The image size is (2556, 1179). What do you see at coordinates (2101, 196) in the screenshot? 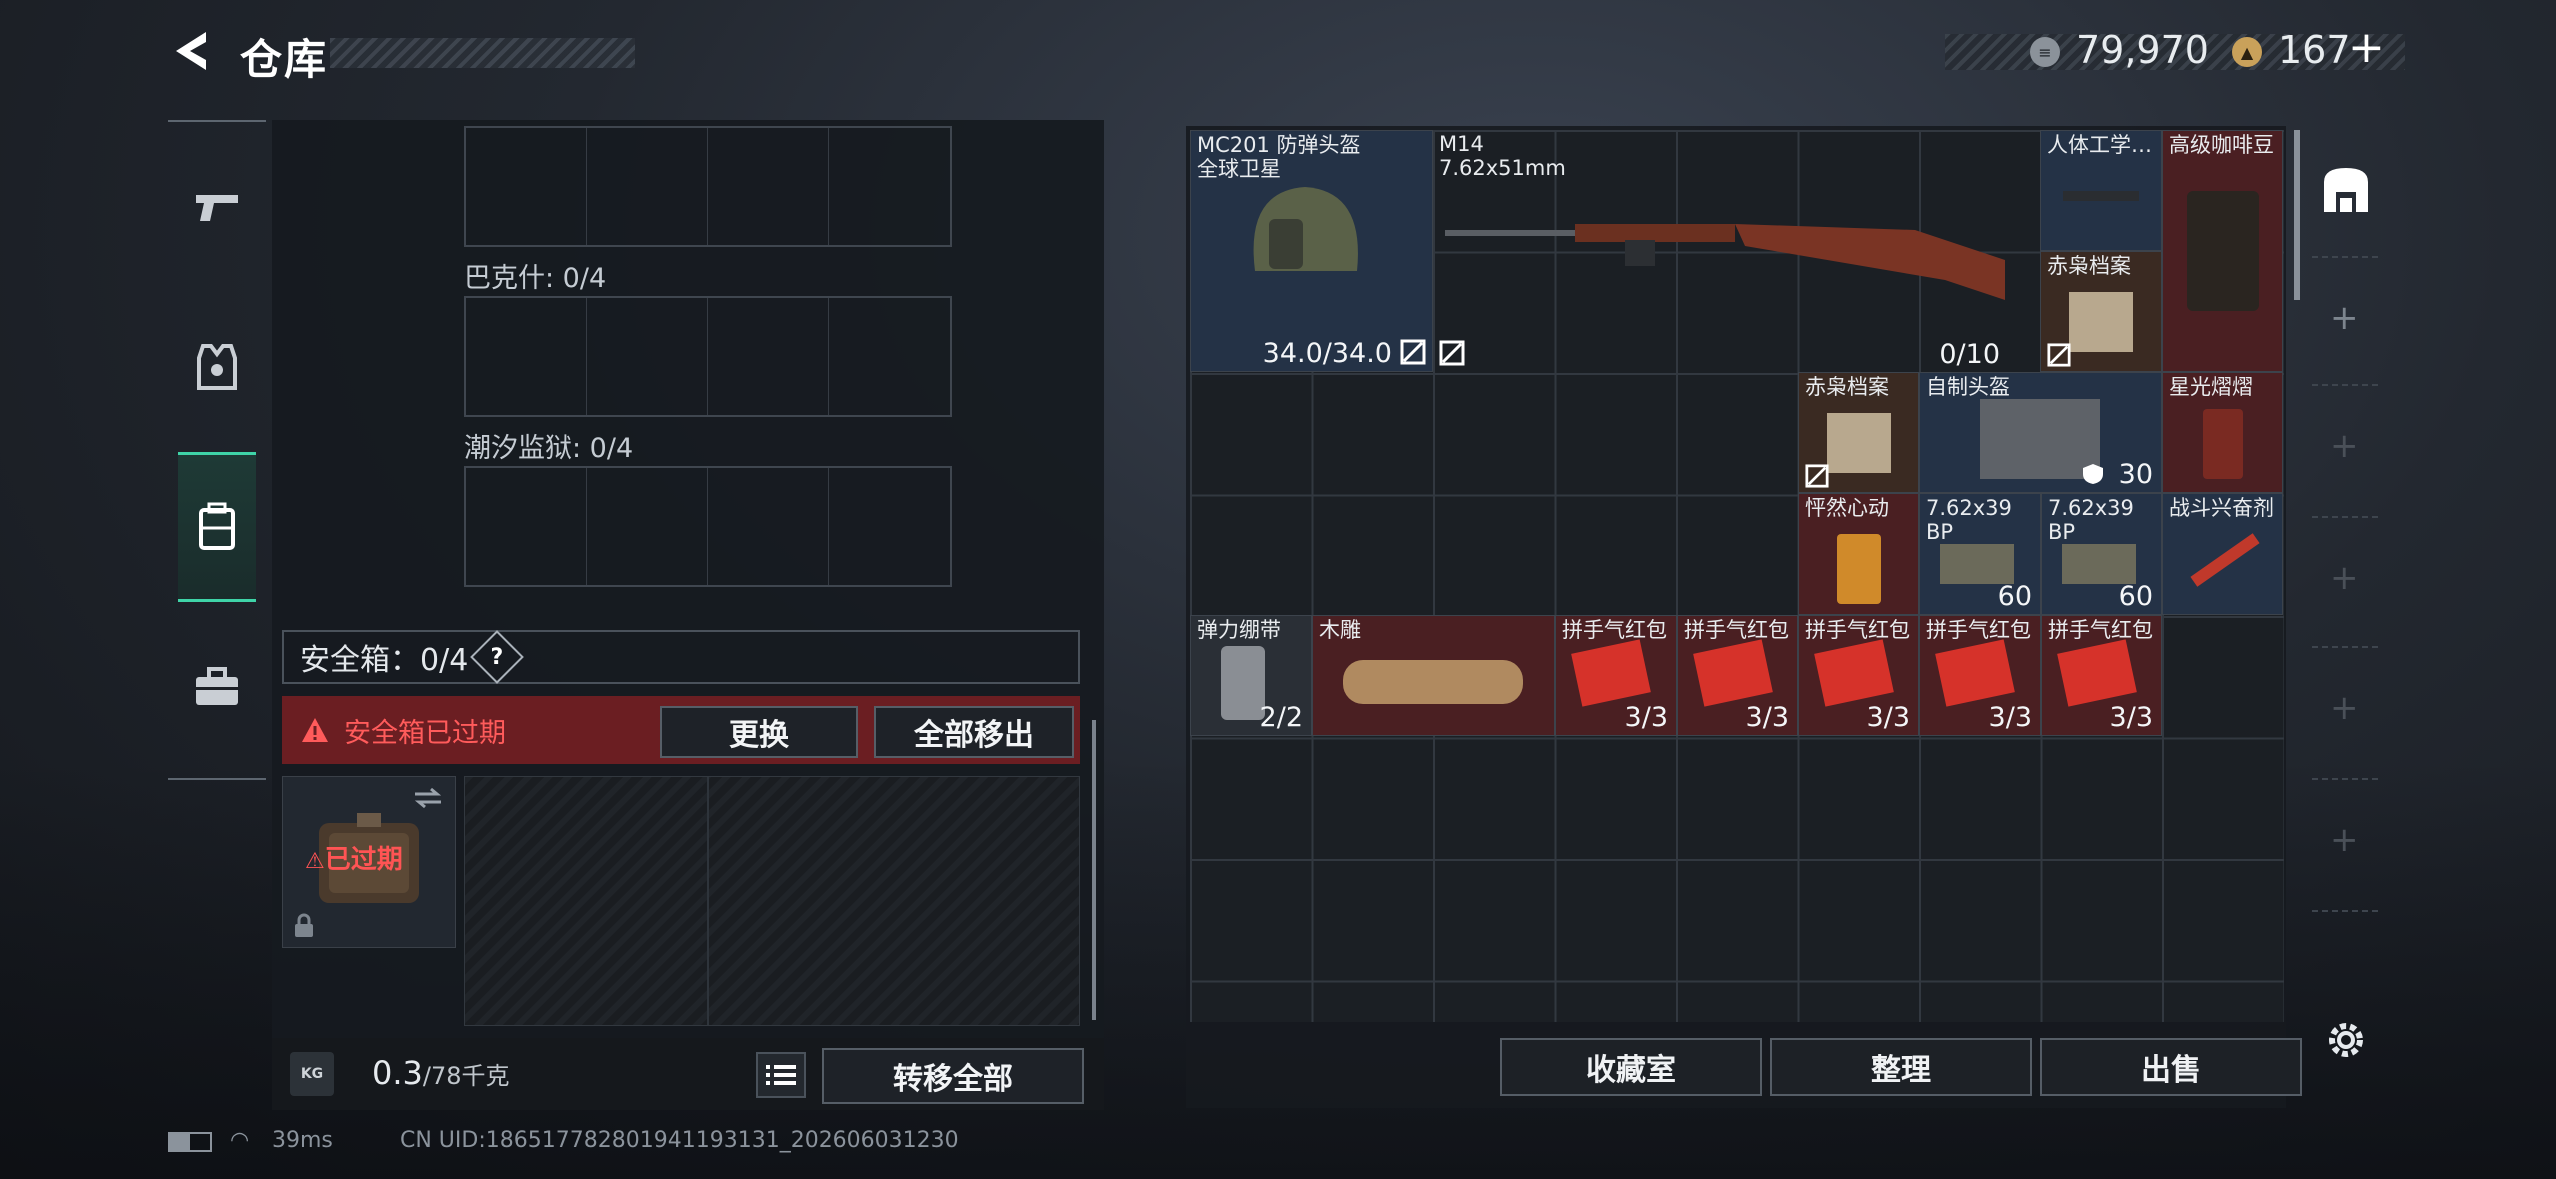
I see `rail-icon` at bounding box center [2101, 196].